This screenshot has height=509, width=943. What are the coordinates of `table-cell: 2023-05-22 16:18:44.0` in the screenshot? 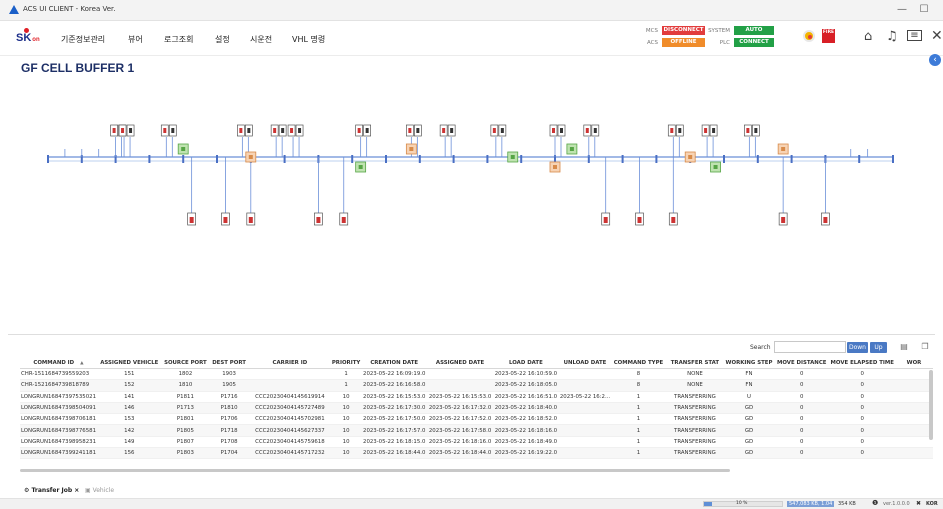 It's located at (460, 453).